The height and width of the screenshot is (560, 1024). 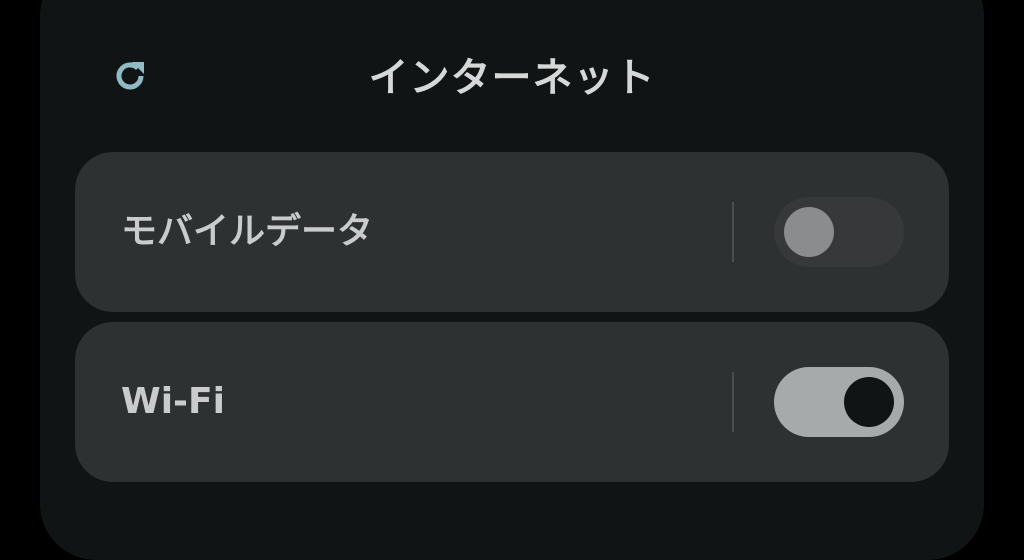 What do you see at coordinates (247, 231) in the screenshot?
I see `mobile-data-label: モバイルデータ` at bounding box center [247, 231].